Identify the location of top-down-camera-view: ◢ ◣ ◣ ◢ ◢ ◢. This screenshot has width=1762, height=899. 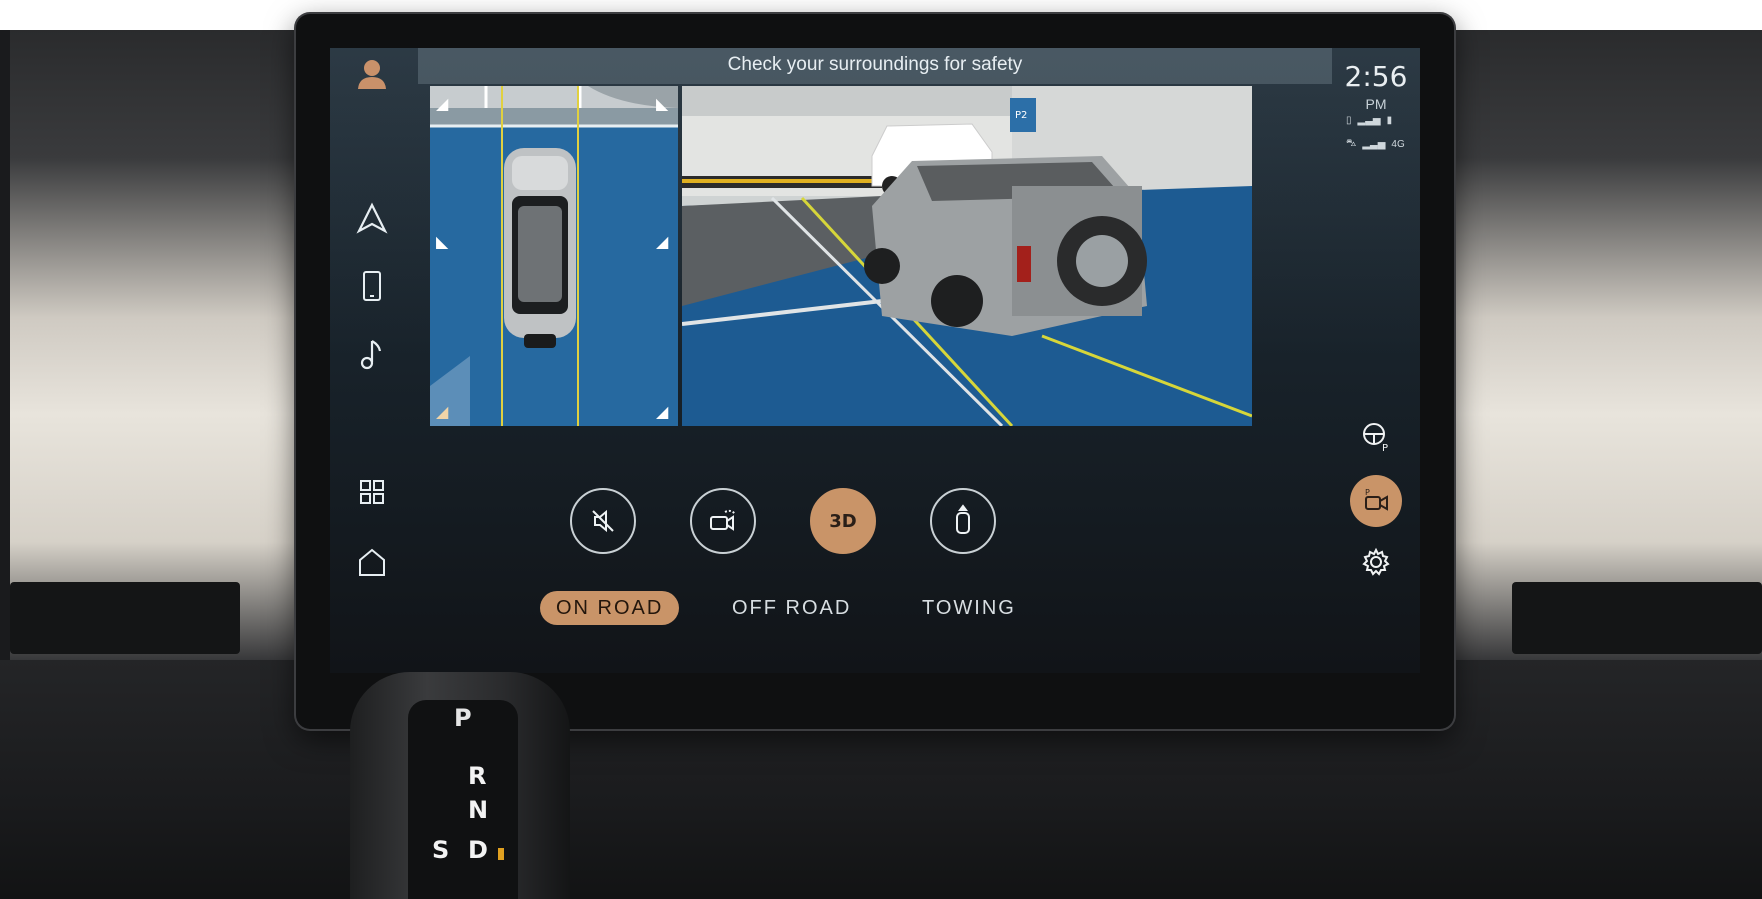
(554, 256).